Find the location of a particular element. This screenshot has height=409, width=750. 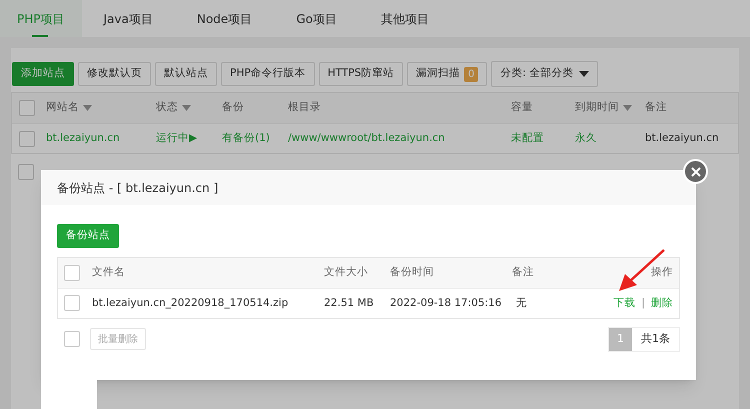

tab: 其他项目 is located at coordinates (404, 18).